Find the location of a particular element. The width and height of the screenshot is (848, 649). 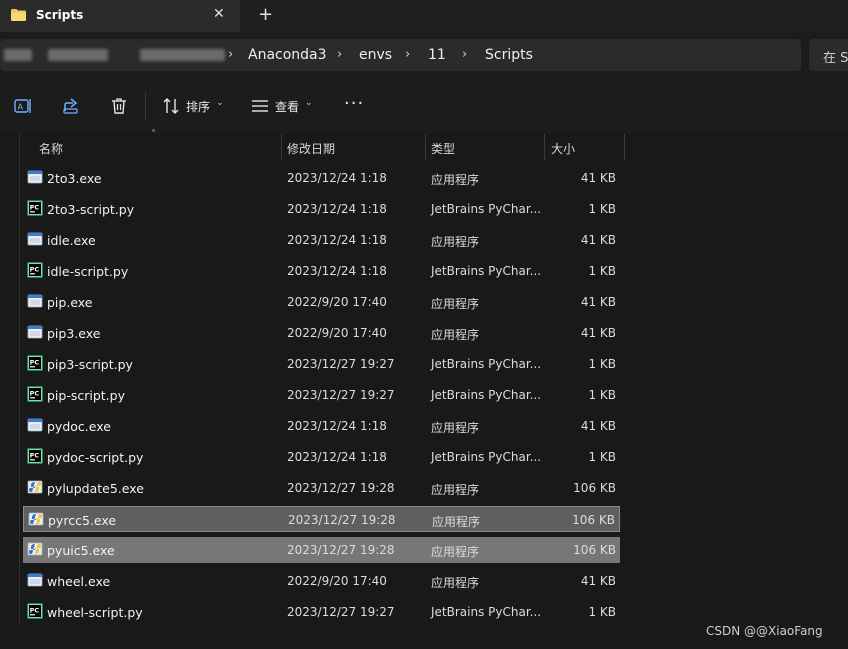

search-placeholder: 在 S is located at coordinates (835, 56).